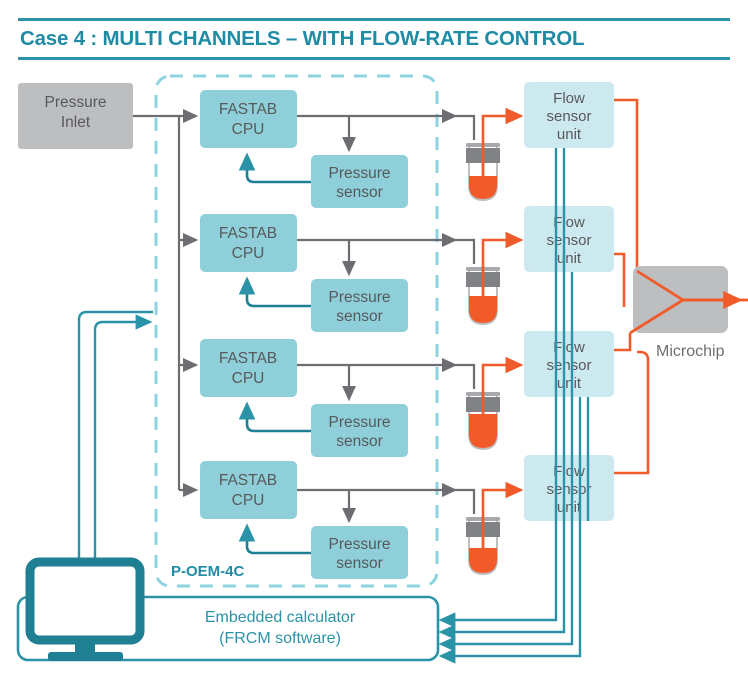  What do you see at coordinates (568, 489) in the screenshot?
I see `flow-sensor-label-4b: sensor` at bounding box center [568, 489].